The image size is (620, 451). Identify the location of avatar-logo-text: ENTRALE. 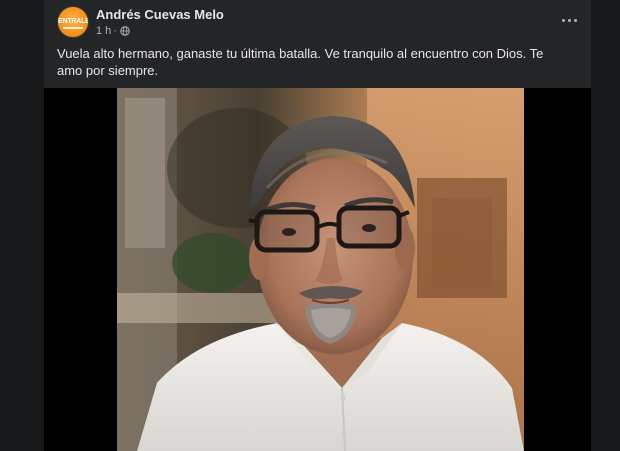
(73, 21).